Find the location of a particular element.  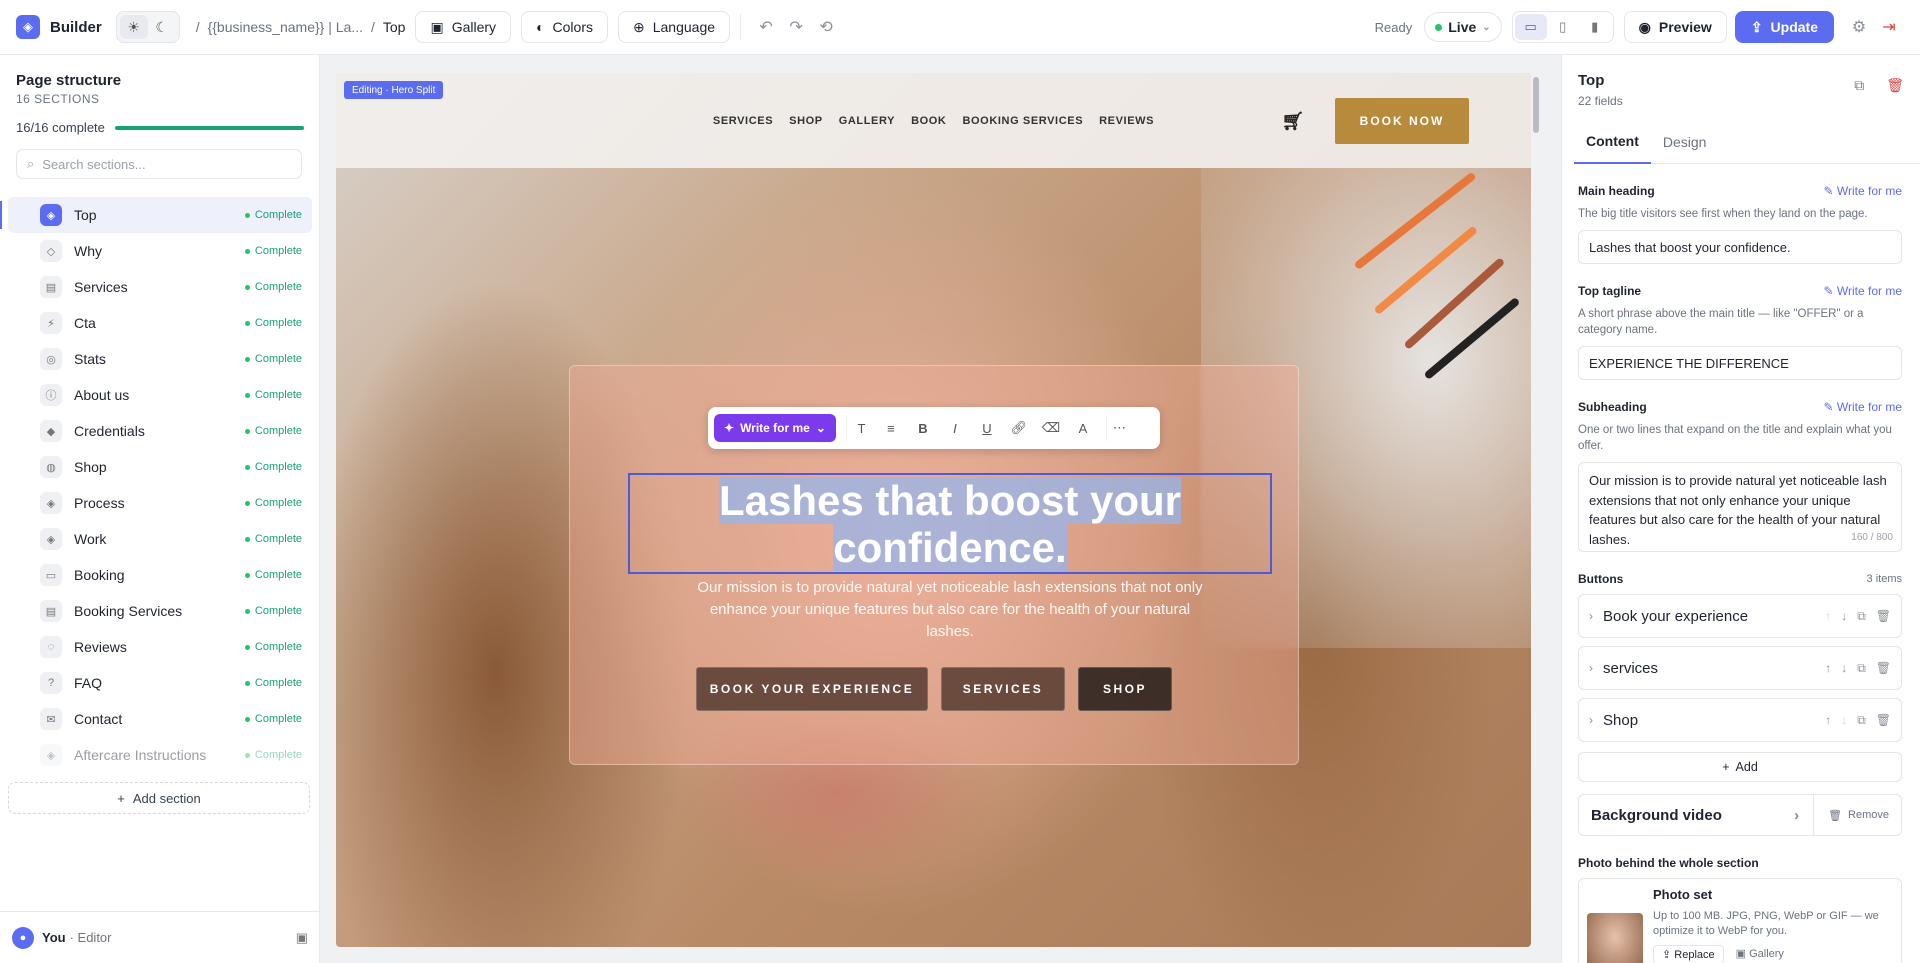

preview-button: ◉ Preview is located at coordinates (1675, 27).